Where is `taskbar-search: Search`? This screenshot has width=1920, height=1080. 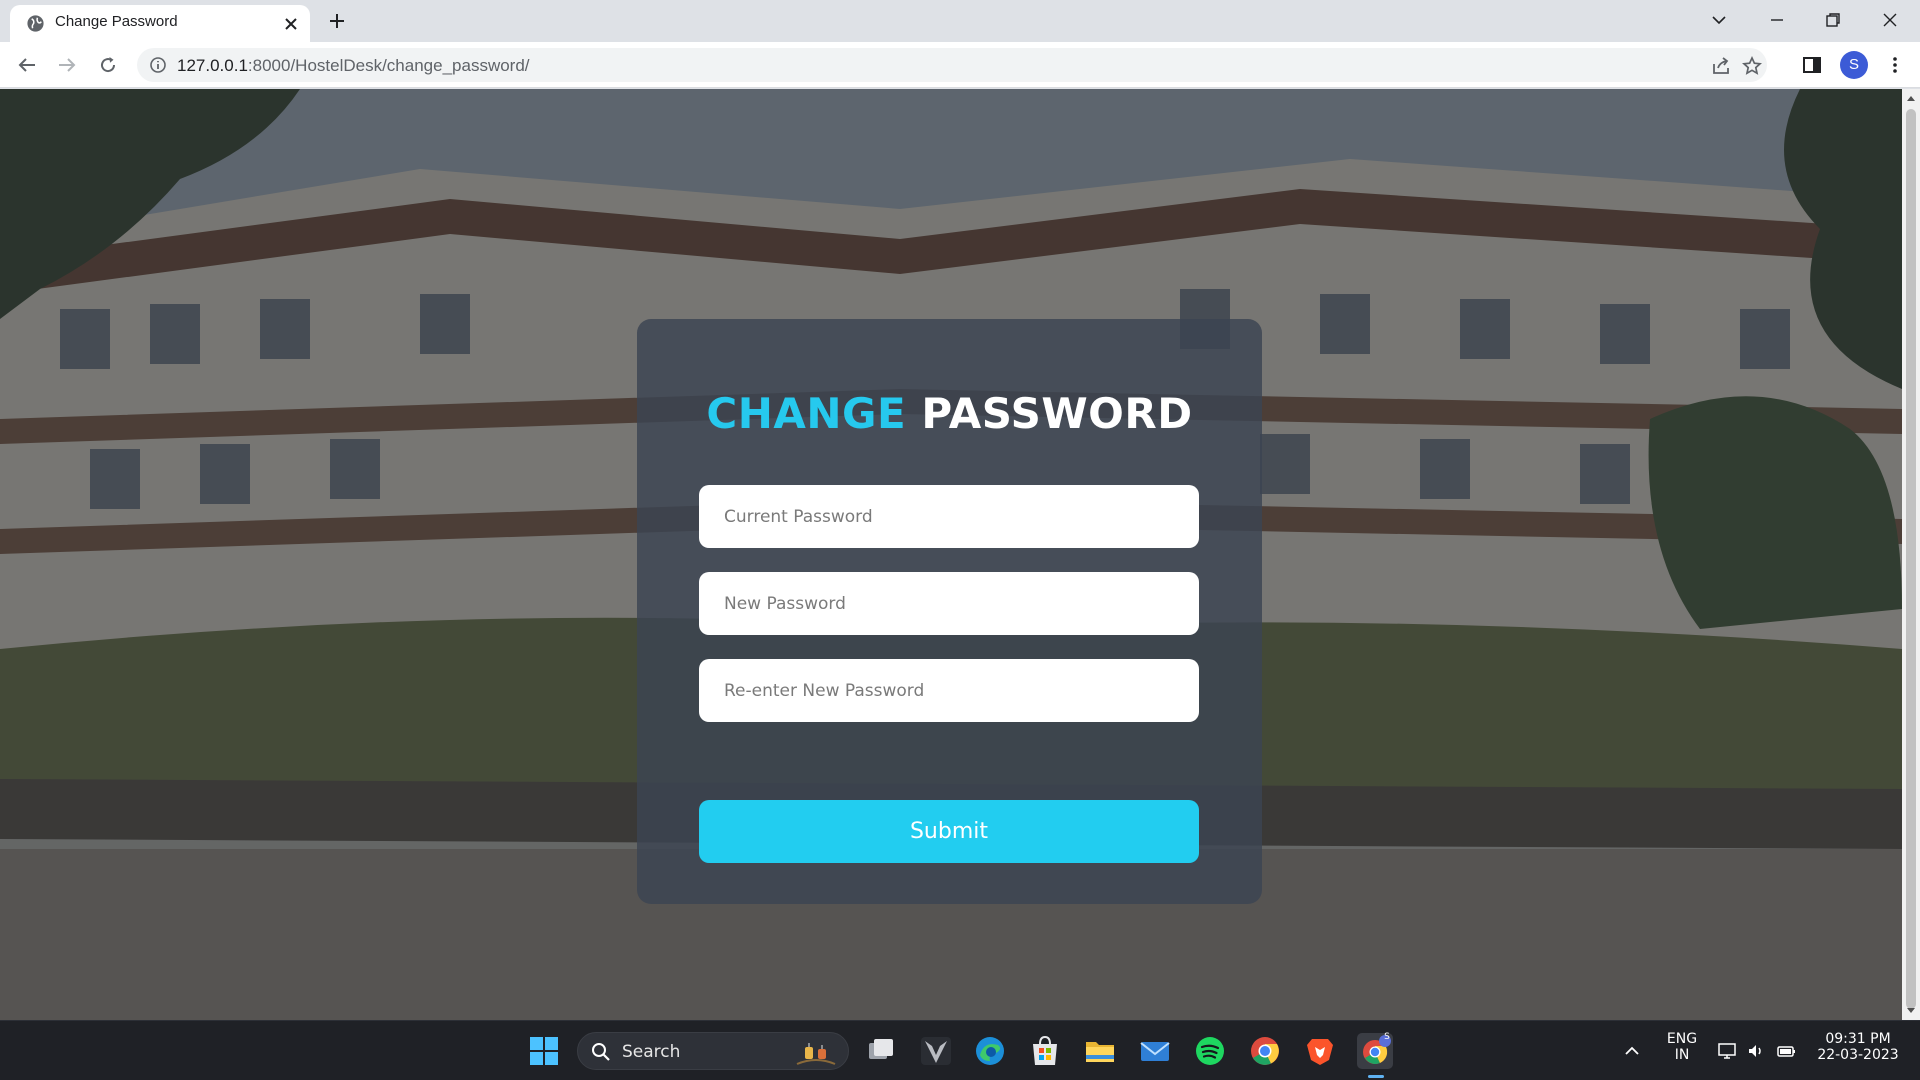
taskbar-search: Search is located at coordinates (713, 1051).